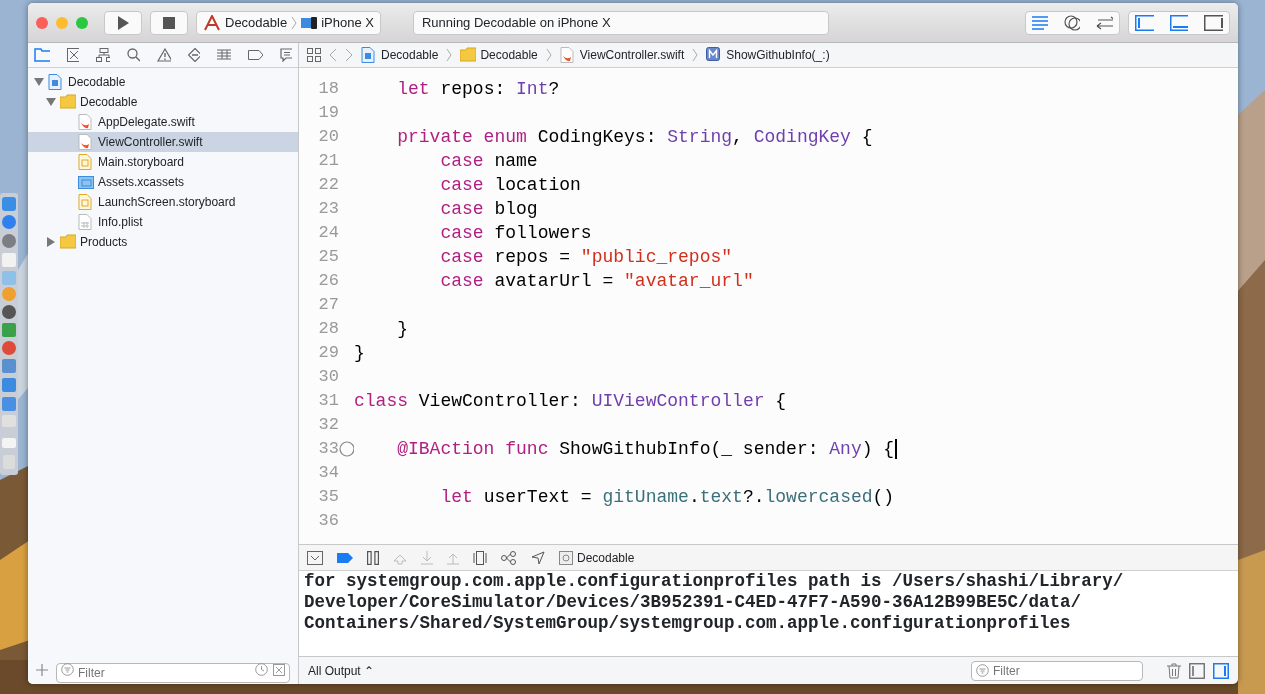  Describe the element at coordinates (373, 557) in the screenshot. I see `pause-icon` at that location.